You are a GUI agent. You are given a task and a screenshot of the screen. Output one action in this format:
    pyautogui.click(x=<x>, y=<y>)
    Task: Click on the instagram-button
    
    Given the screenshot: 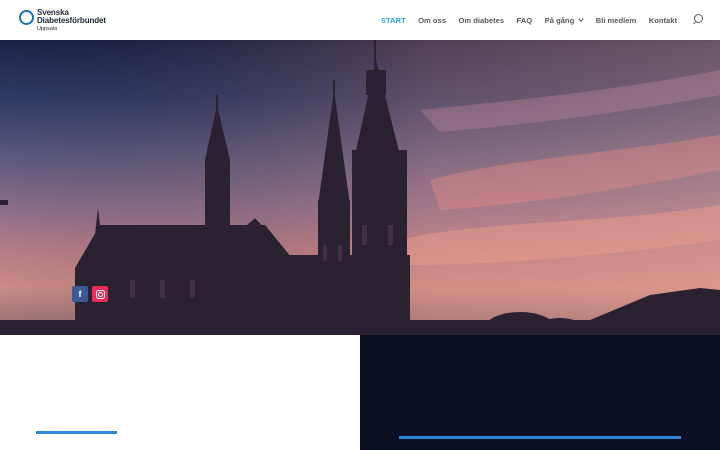 What is the action you would take?
    pyautogui.click(x=100, y=294)
    